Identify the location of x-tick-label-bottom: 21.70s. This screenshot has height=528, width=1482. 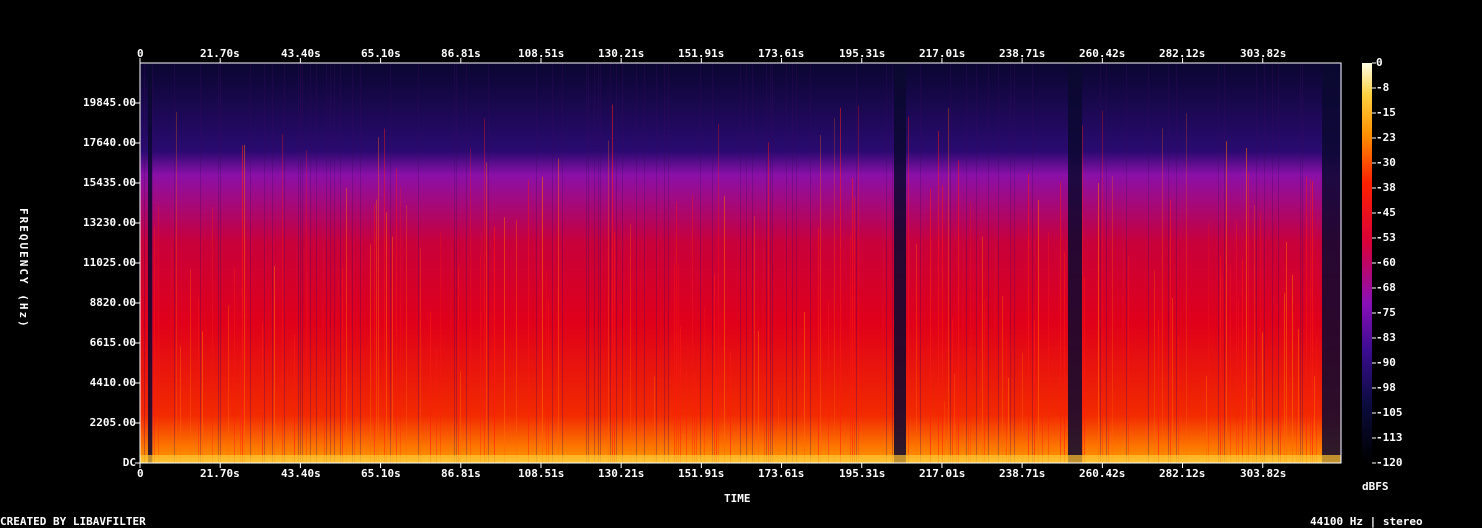
(220, 473).